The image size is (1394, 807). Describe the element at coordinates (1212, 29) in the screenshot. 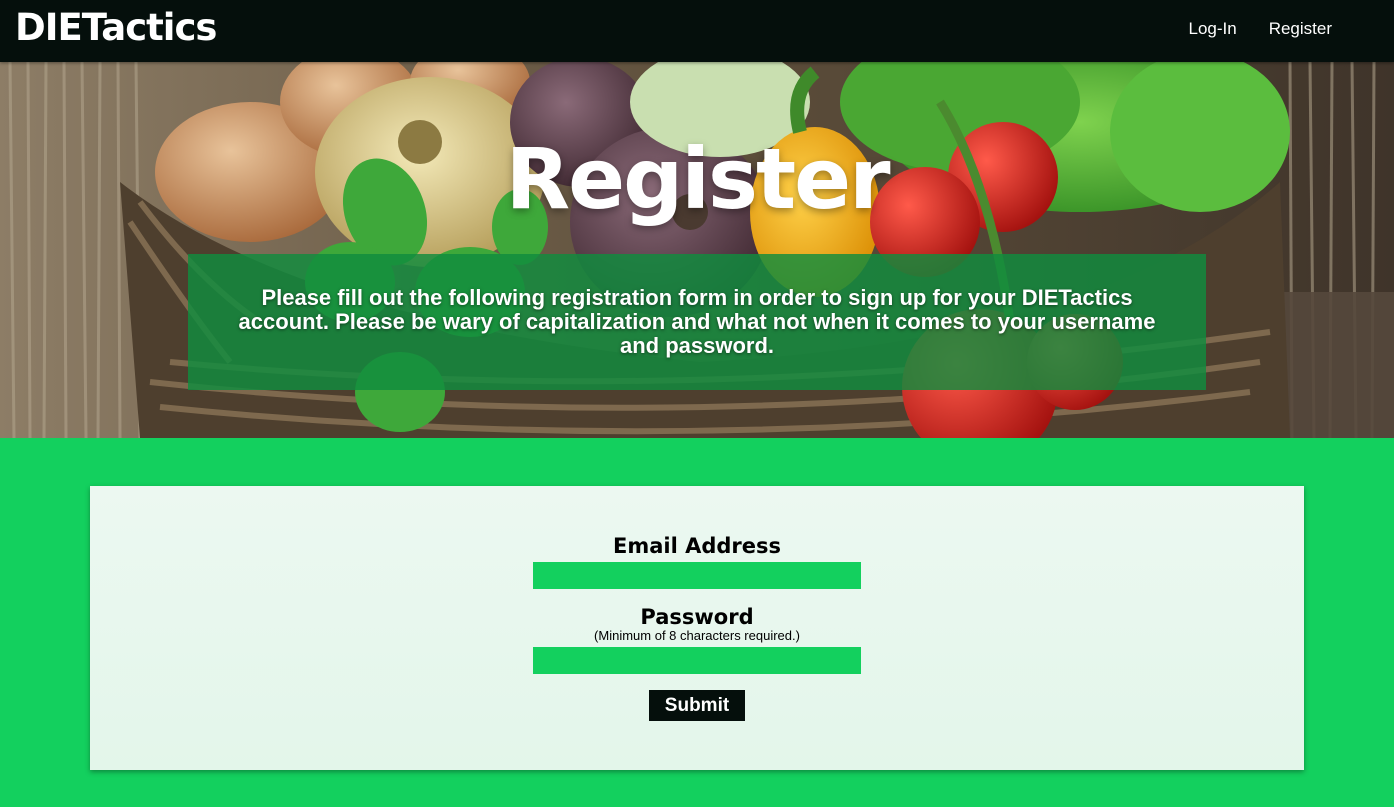

I see `nav-link-login: Log-In` at that location.